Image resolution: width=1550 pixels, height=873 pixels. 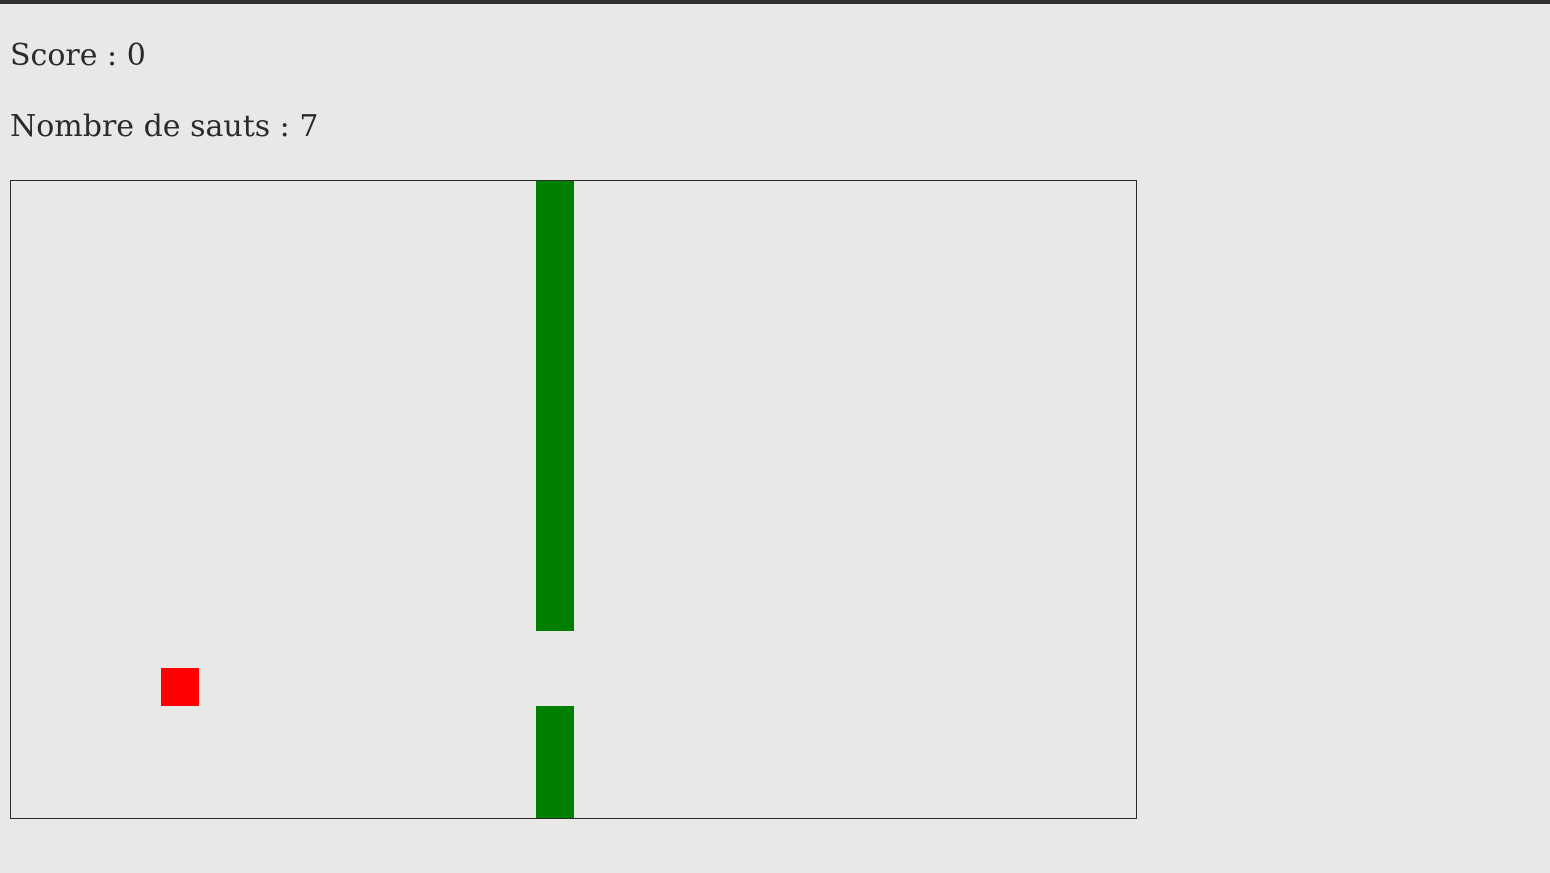 What do you see at coordinates (555, 762) in the screenshot?
I see `pipe-bottom` at bounding box center [555, 762].